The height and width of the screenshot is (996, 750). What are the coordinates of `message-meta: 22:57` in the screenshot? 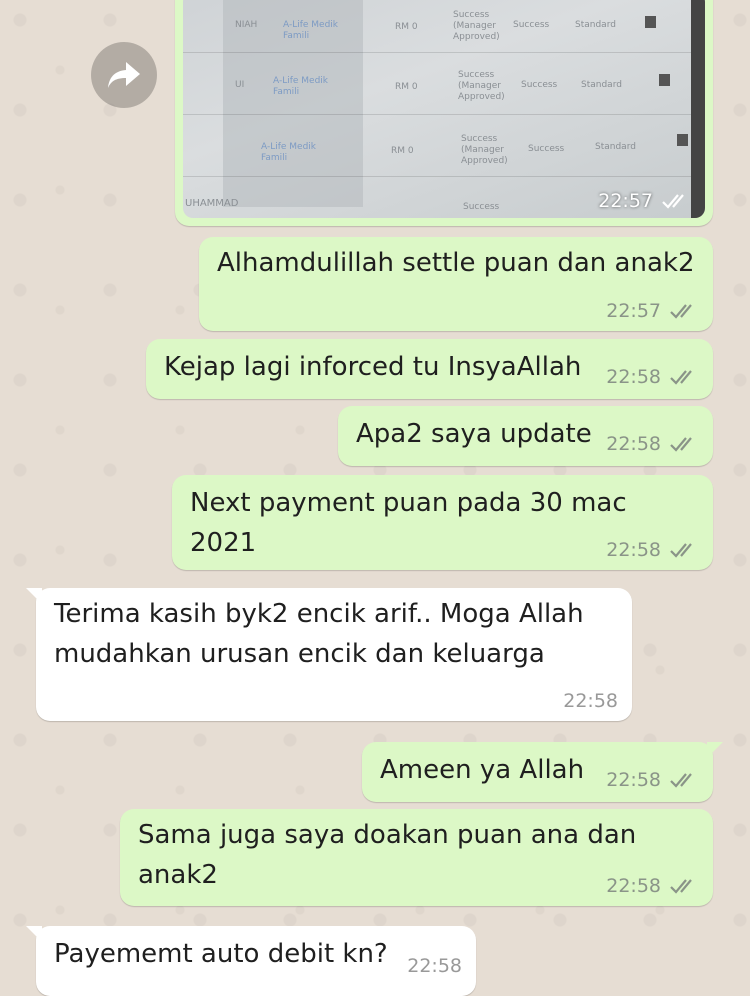 It's located at (652, 311).